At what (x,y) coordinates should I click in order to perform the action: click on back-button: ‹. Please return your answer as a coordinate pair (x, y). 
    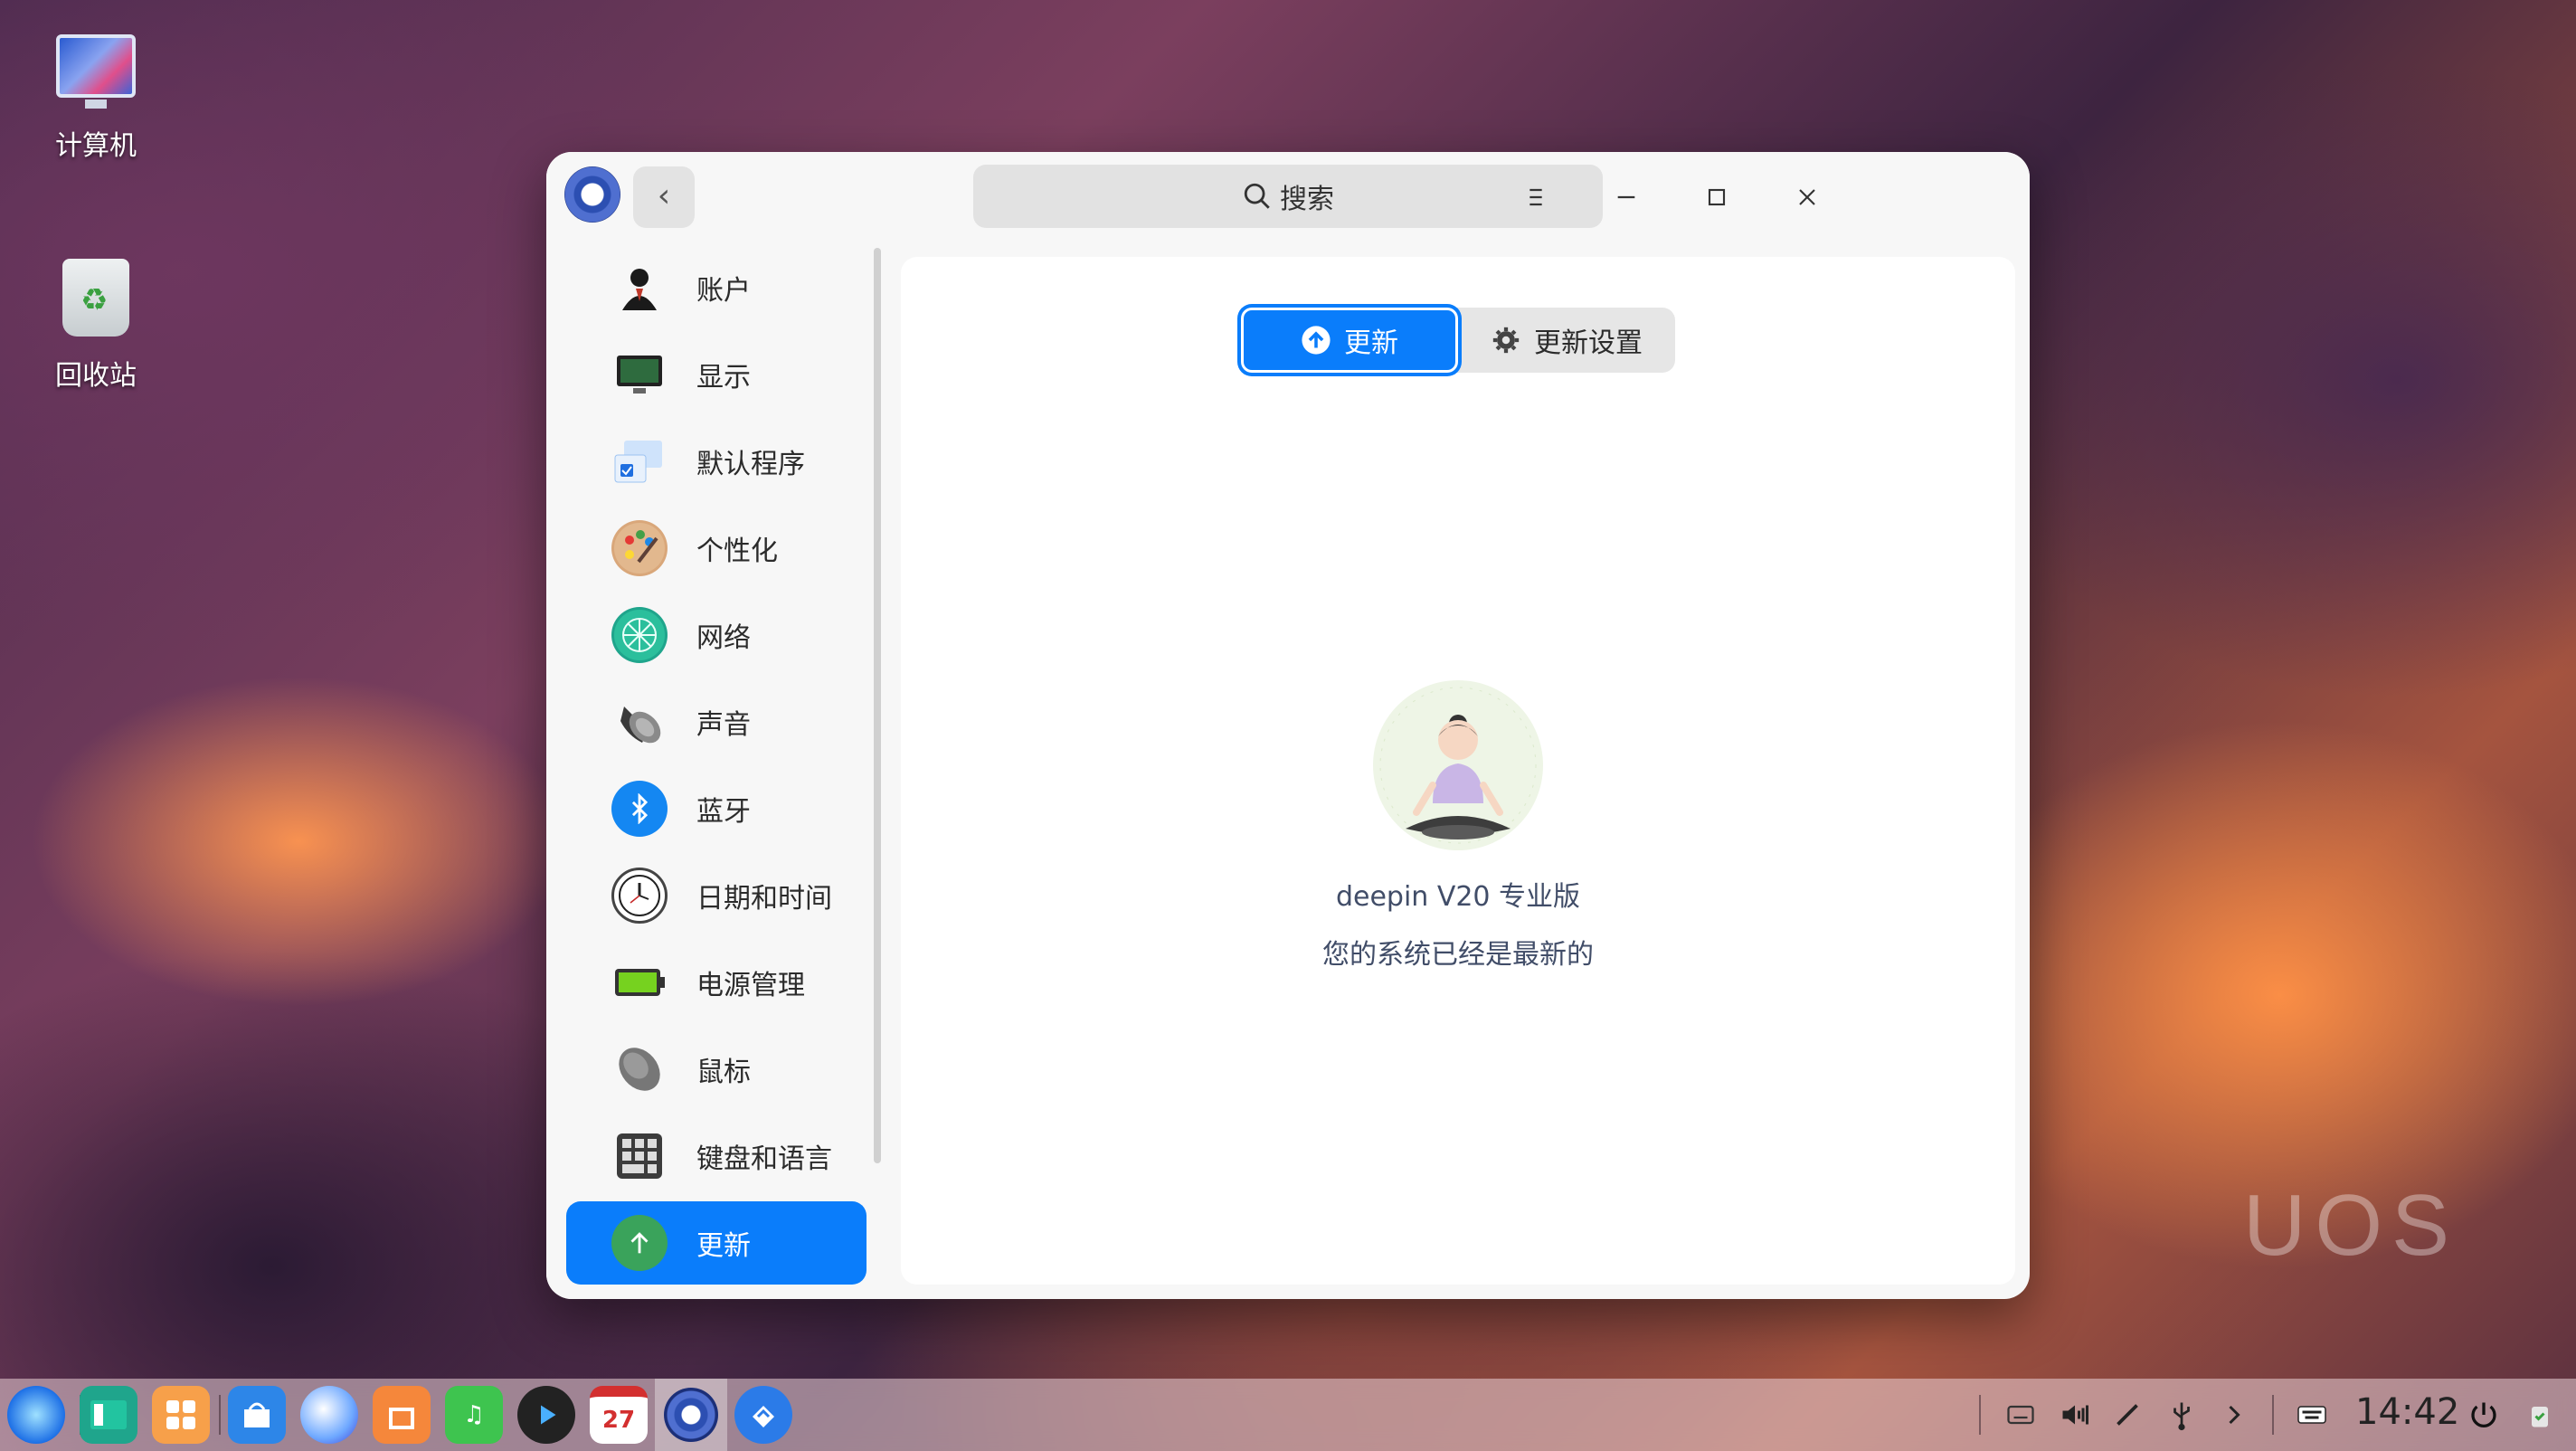
    Looking at the image, I should click on (664, 197).